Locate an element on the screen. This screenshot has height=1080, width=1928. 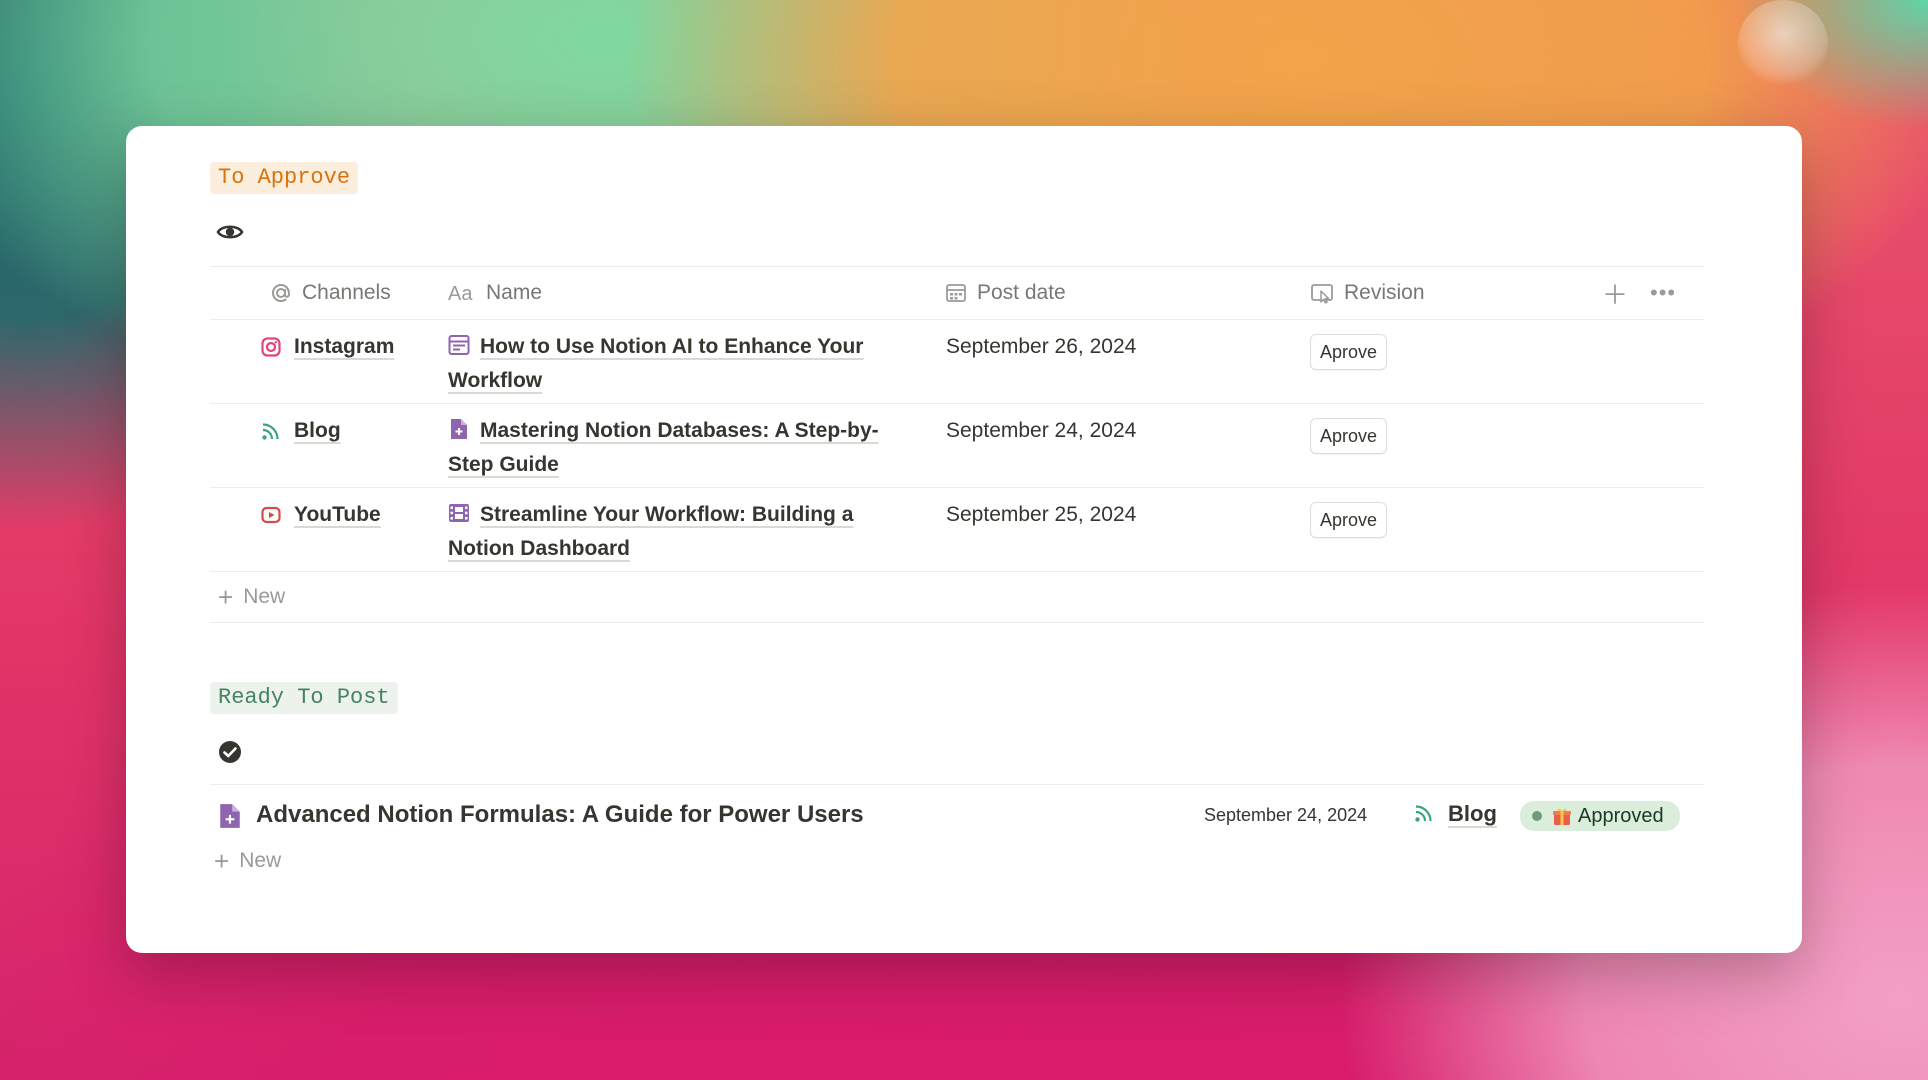
svg-text: Aa is located at coordinates (460, 293).